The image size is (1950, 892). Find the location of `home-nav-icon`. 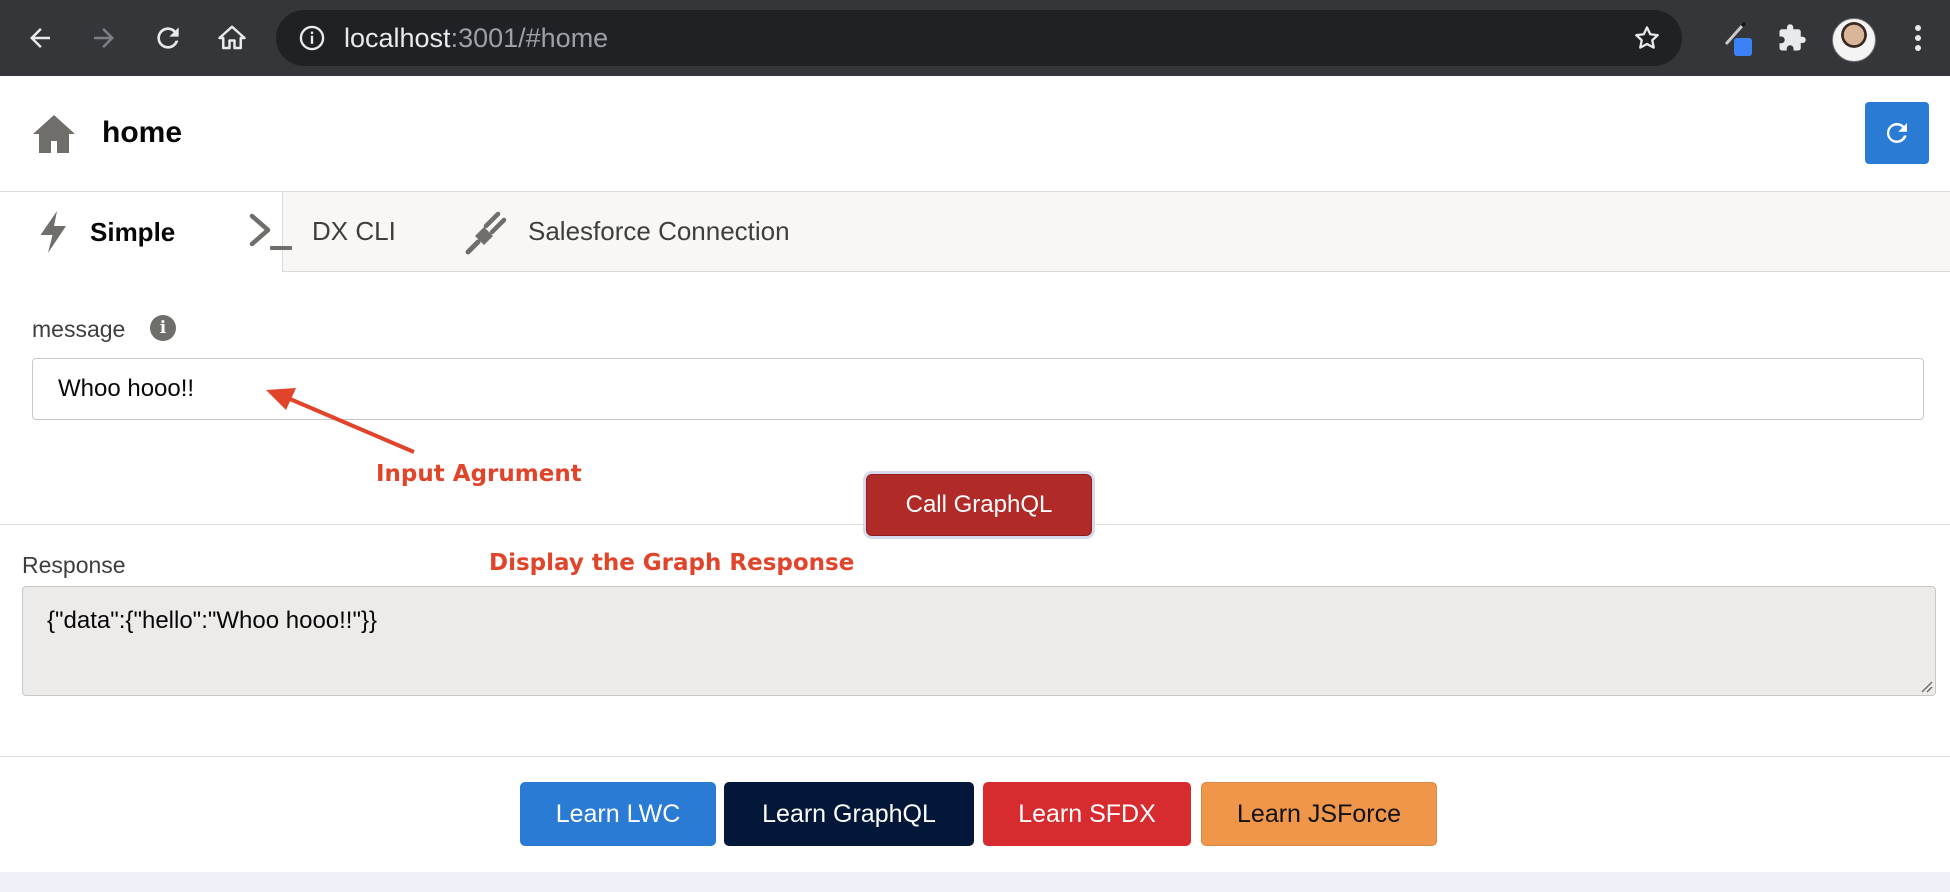

home-nav-icon is located at coordinates (232, 38).